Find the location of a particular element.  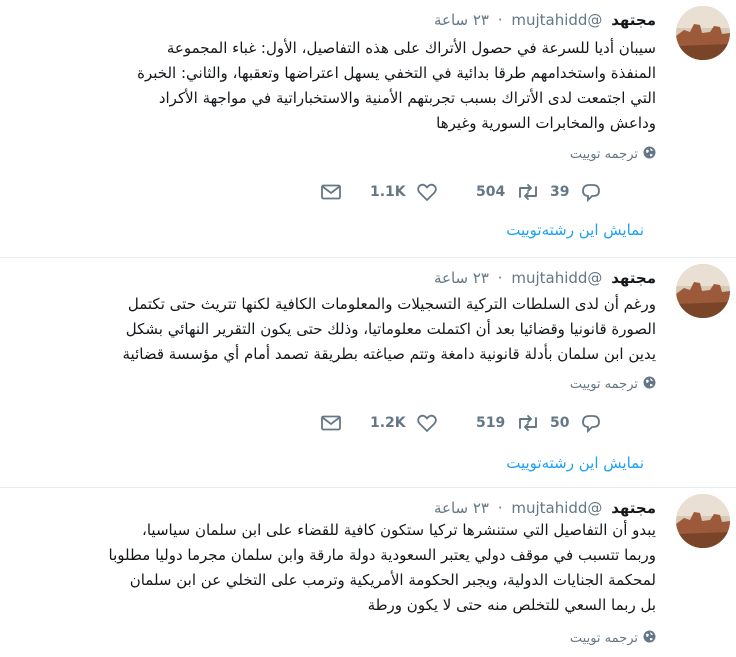

retweet-button: 504 is located at coordinates (508, 192).